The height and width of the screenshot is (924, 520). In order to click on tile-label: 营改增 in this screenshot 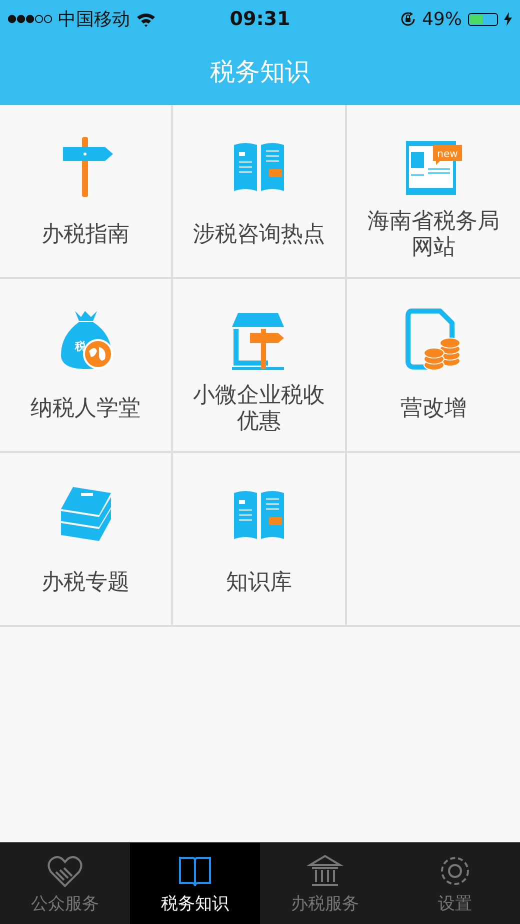, I will do `click(433, 409)`.